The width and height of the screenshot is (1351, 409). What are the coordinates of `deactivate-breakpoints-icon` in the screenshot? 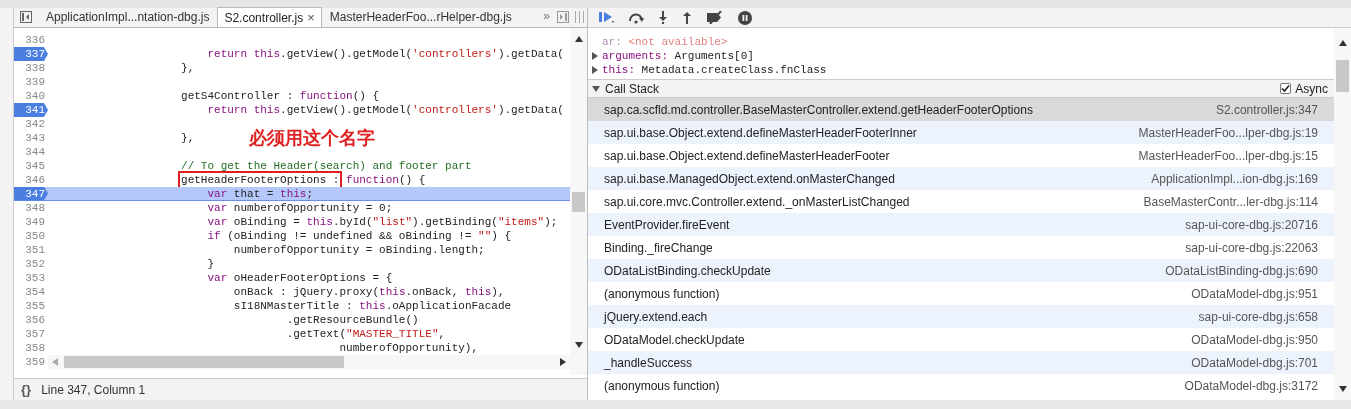 It's located at (715, 17).